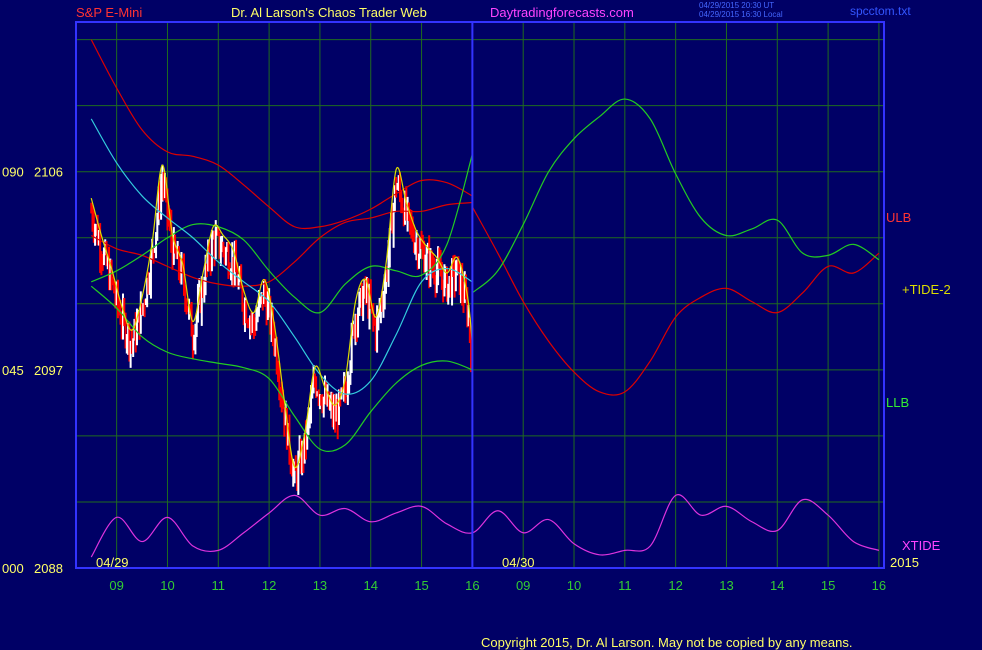  I want to click on series-ulb, so click(281, 134).